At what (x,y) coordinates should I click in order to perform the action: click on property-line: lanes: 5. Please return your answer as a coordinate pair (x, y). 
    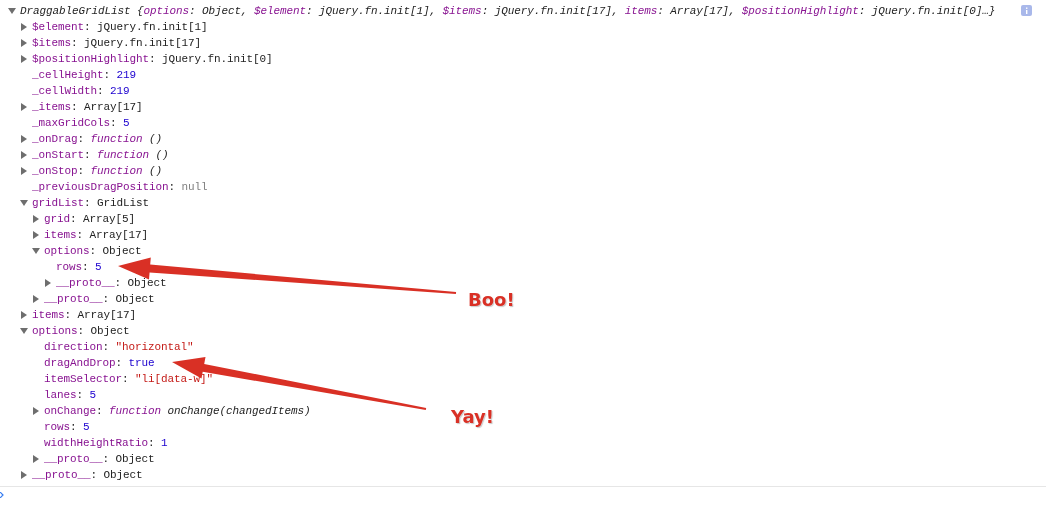
    Looking at the image, I should click on (70, 395).